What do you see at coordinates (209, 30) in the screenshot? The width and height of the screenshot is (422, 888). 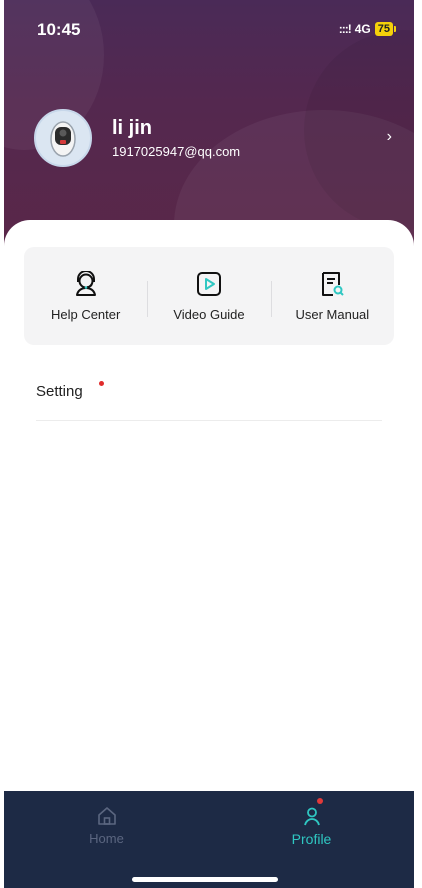 I see `status-bar: 10:45 :::! 4G 75` at bounding box center [209, 30].